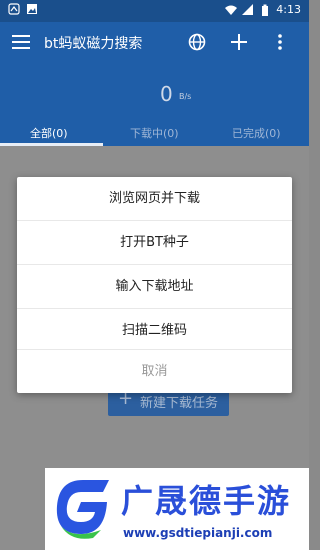  I want to click on speed-unit: B/s, so click(185, 96).